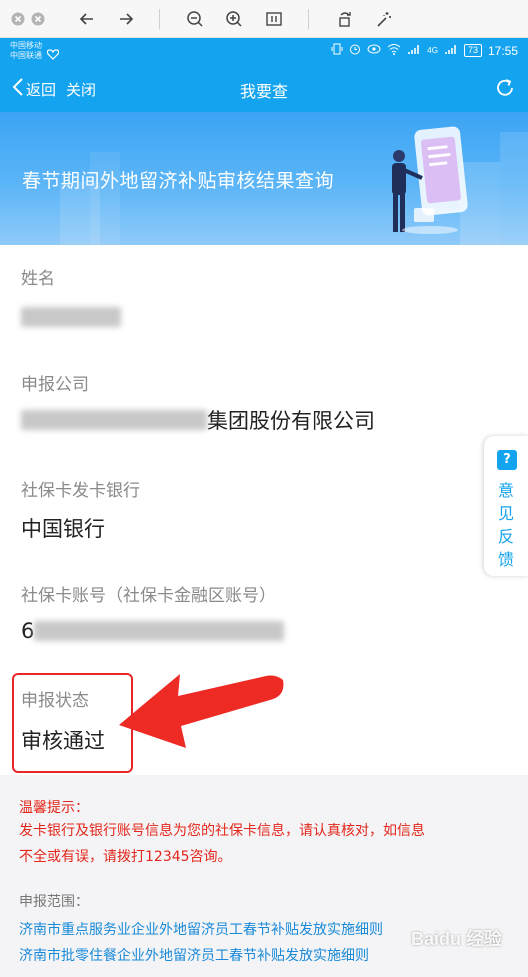  Describe the element at coordinates (54, 808) in the screenshot. I see `tips-heading: 温馨提示：` at that location.